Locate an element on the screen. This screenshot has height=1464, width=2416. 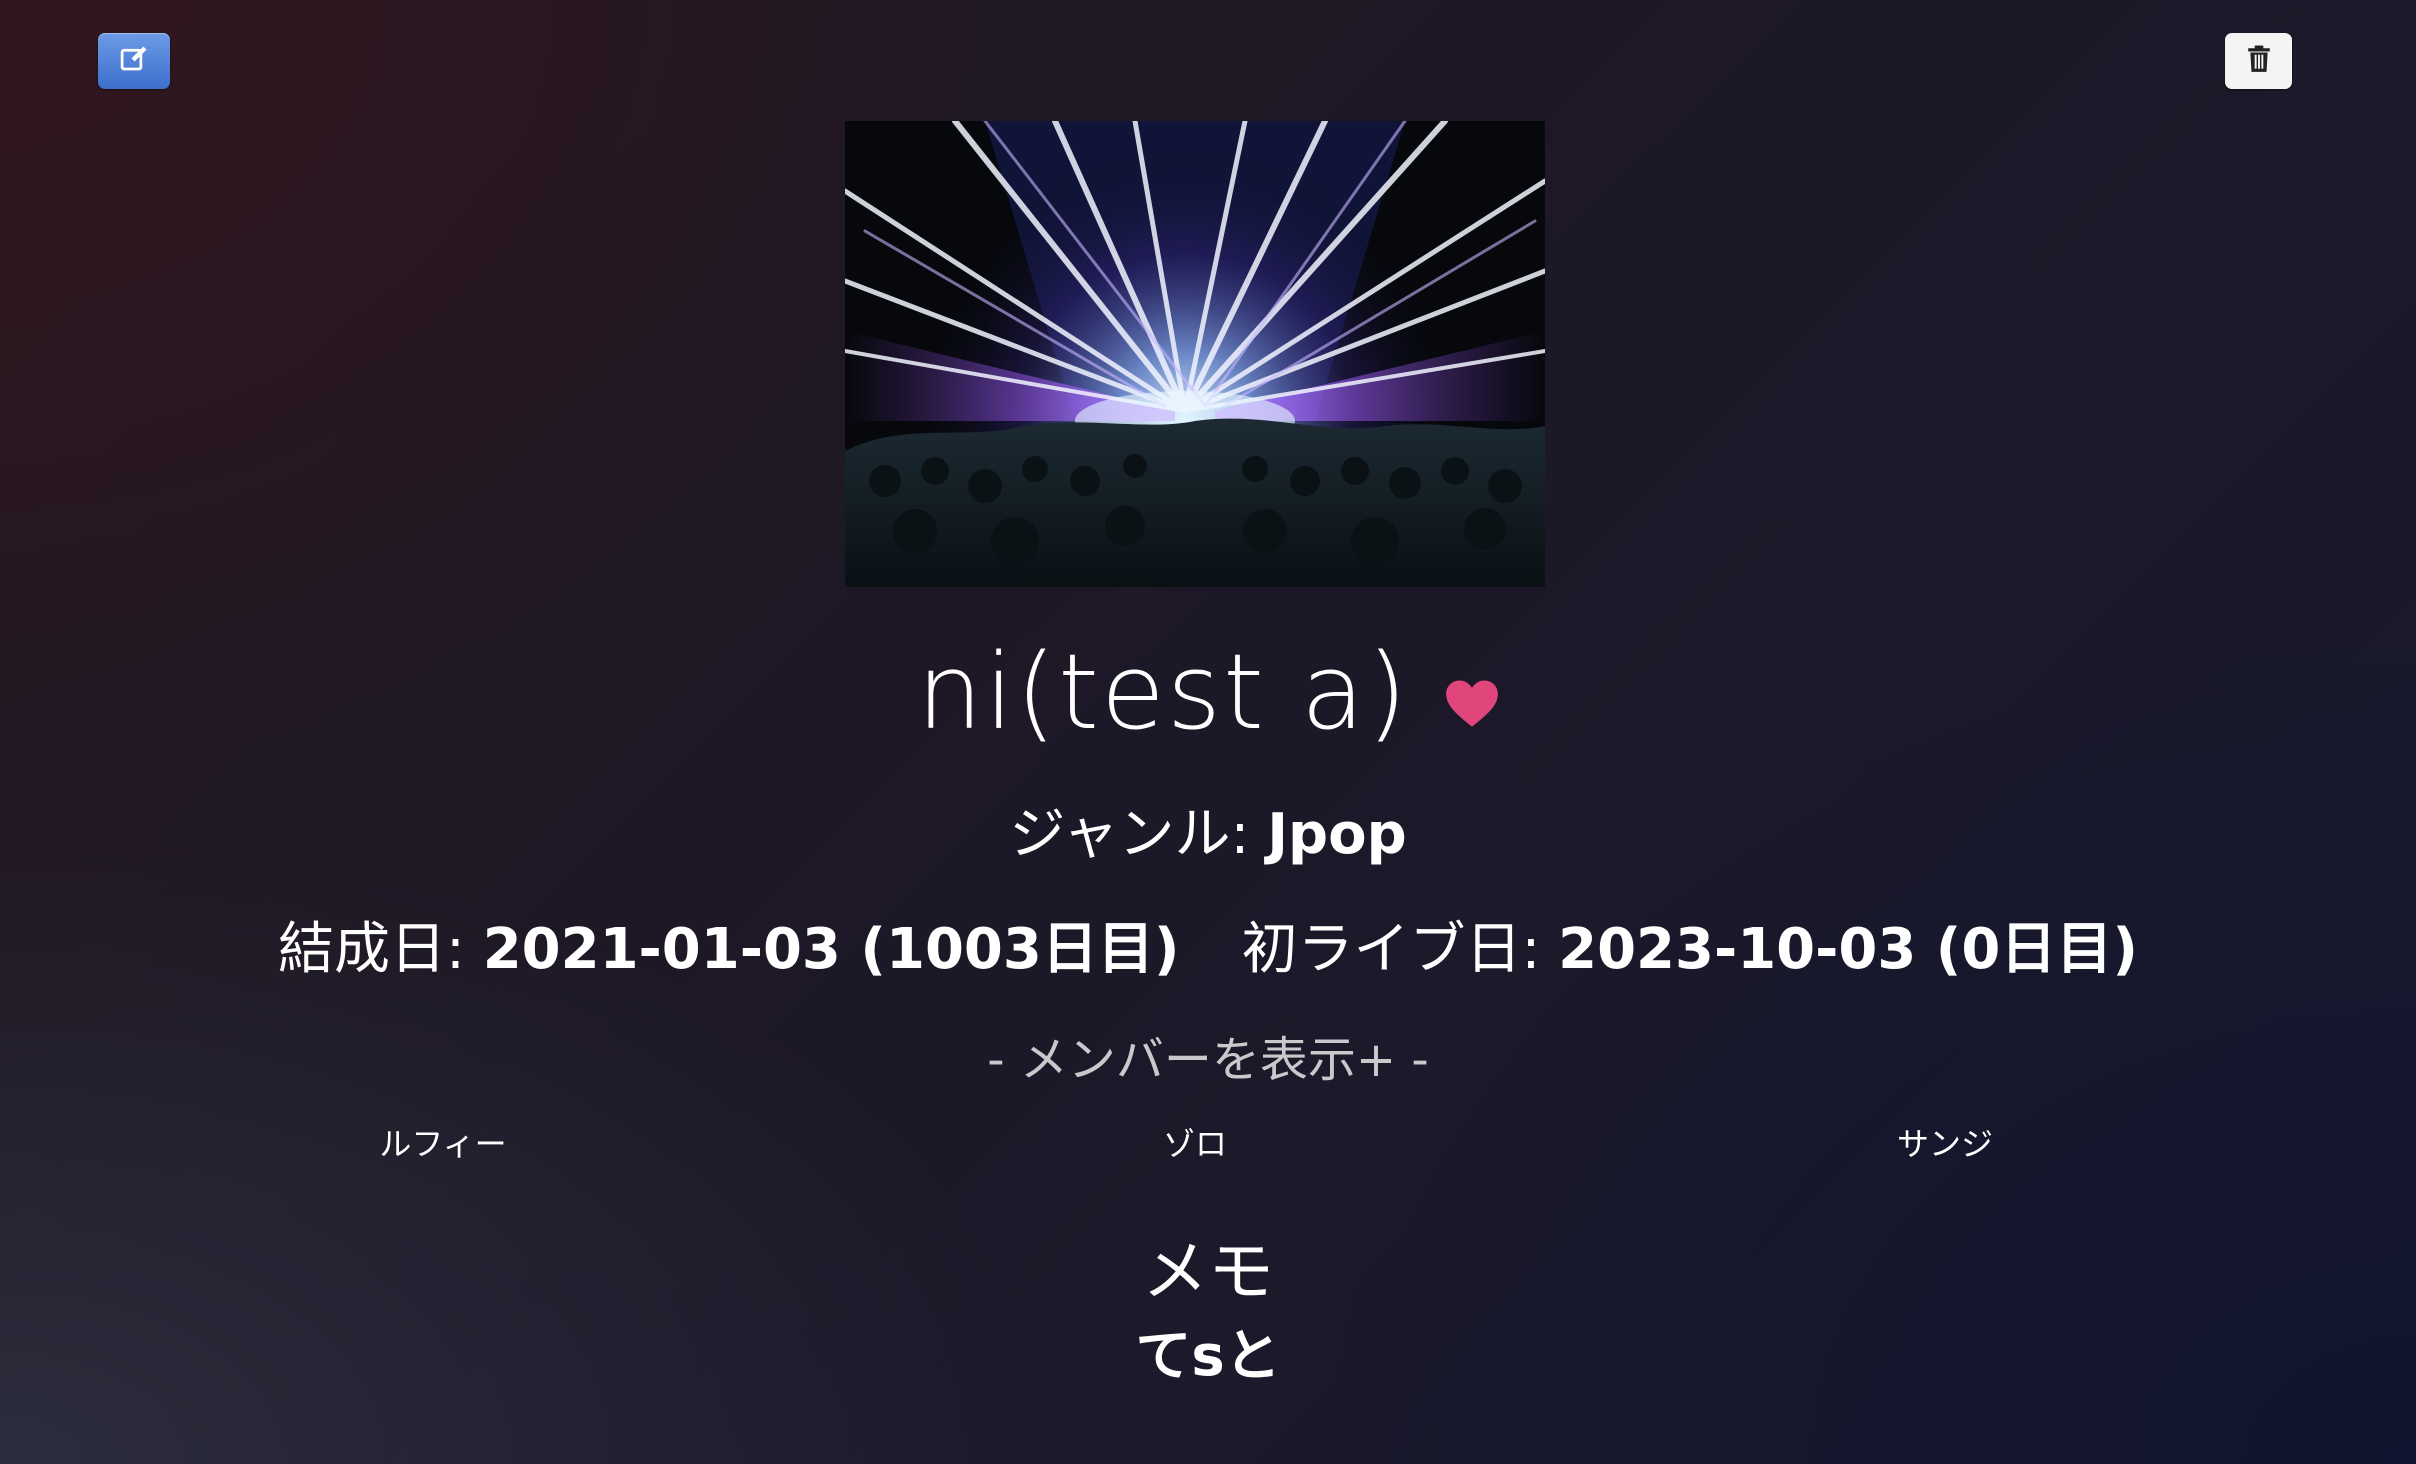
delete-button is located at coordinates (2258, 61).